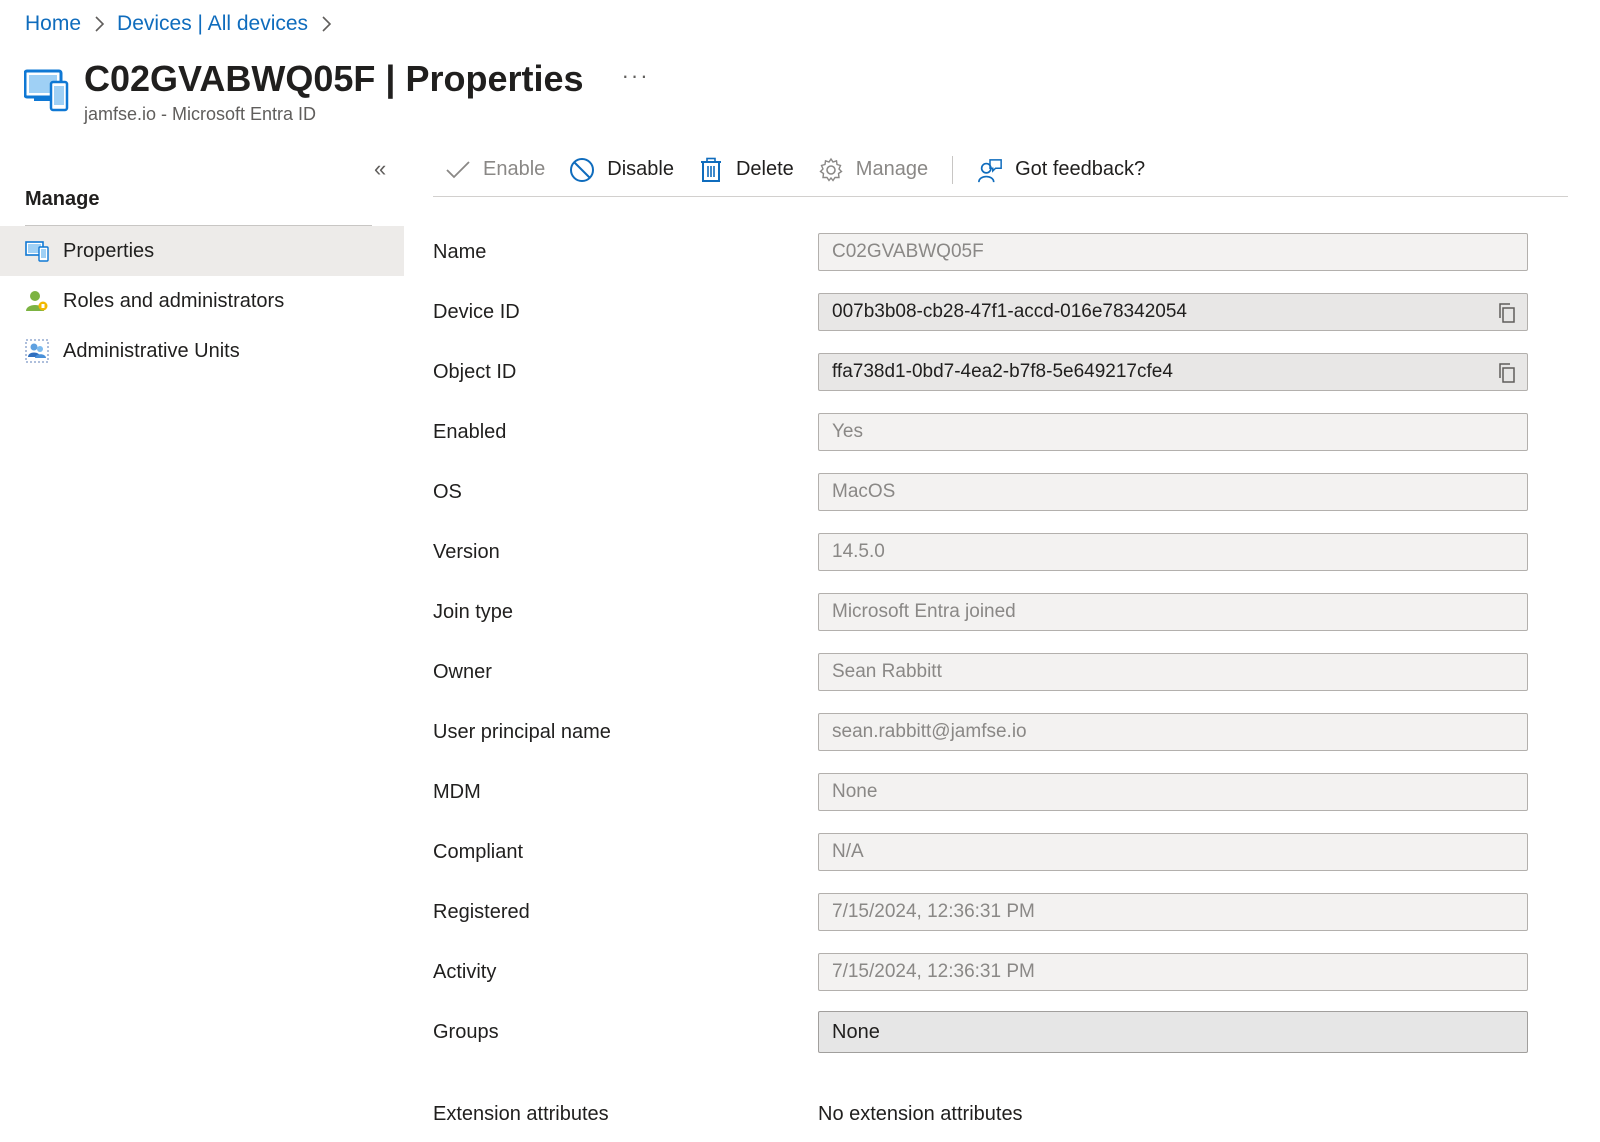 The height and width of the screenshot is (1142, 1600). What do you see at coordinates (514, 169) in the screenshot?
I see `enable-button-label: Enable` at bounding box center [514, 169].